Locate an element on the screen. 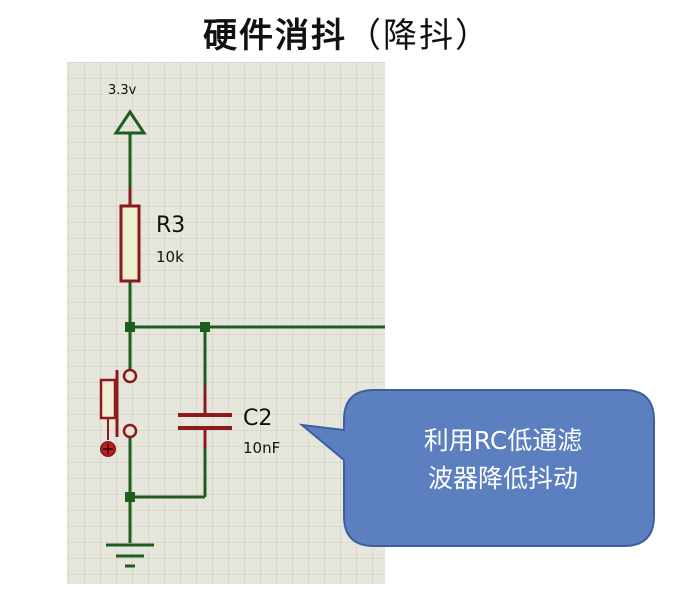  switch-actuator-icon is located at coordinates (108, 449).